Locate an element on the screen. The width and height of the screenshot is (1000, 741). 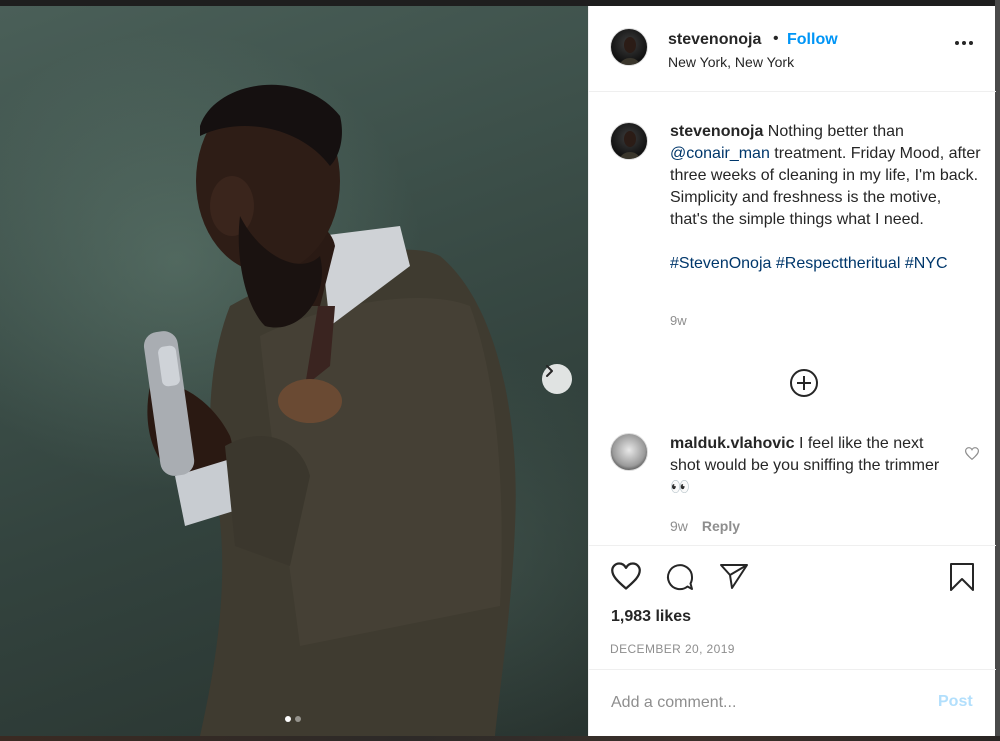
carousel-dot is located at coordinates (298, 719).